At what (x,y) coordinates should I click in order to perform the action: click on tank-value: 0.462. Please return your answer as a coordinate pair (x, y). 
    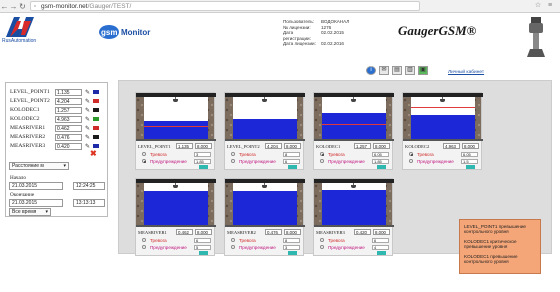
    Looking at the image, I should click on (184, 232).